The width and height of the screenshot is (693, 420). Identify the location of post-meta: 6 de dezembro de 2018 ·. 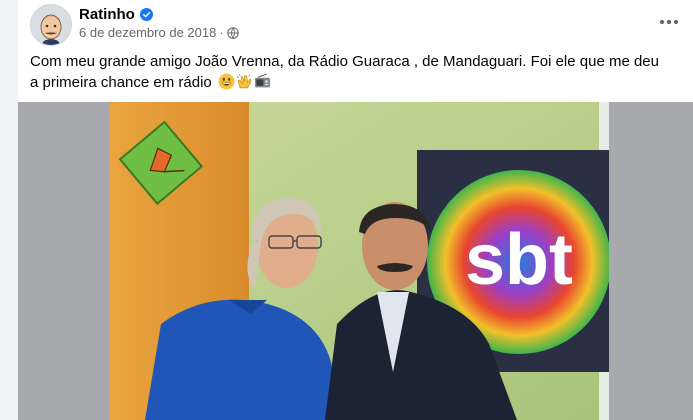
(159, 32).